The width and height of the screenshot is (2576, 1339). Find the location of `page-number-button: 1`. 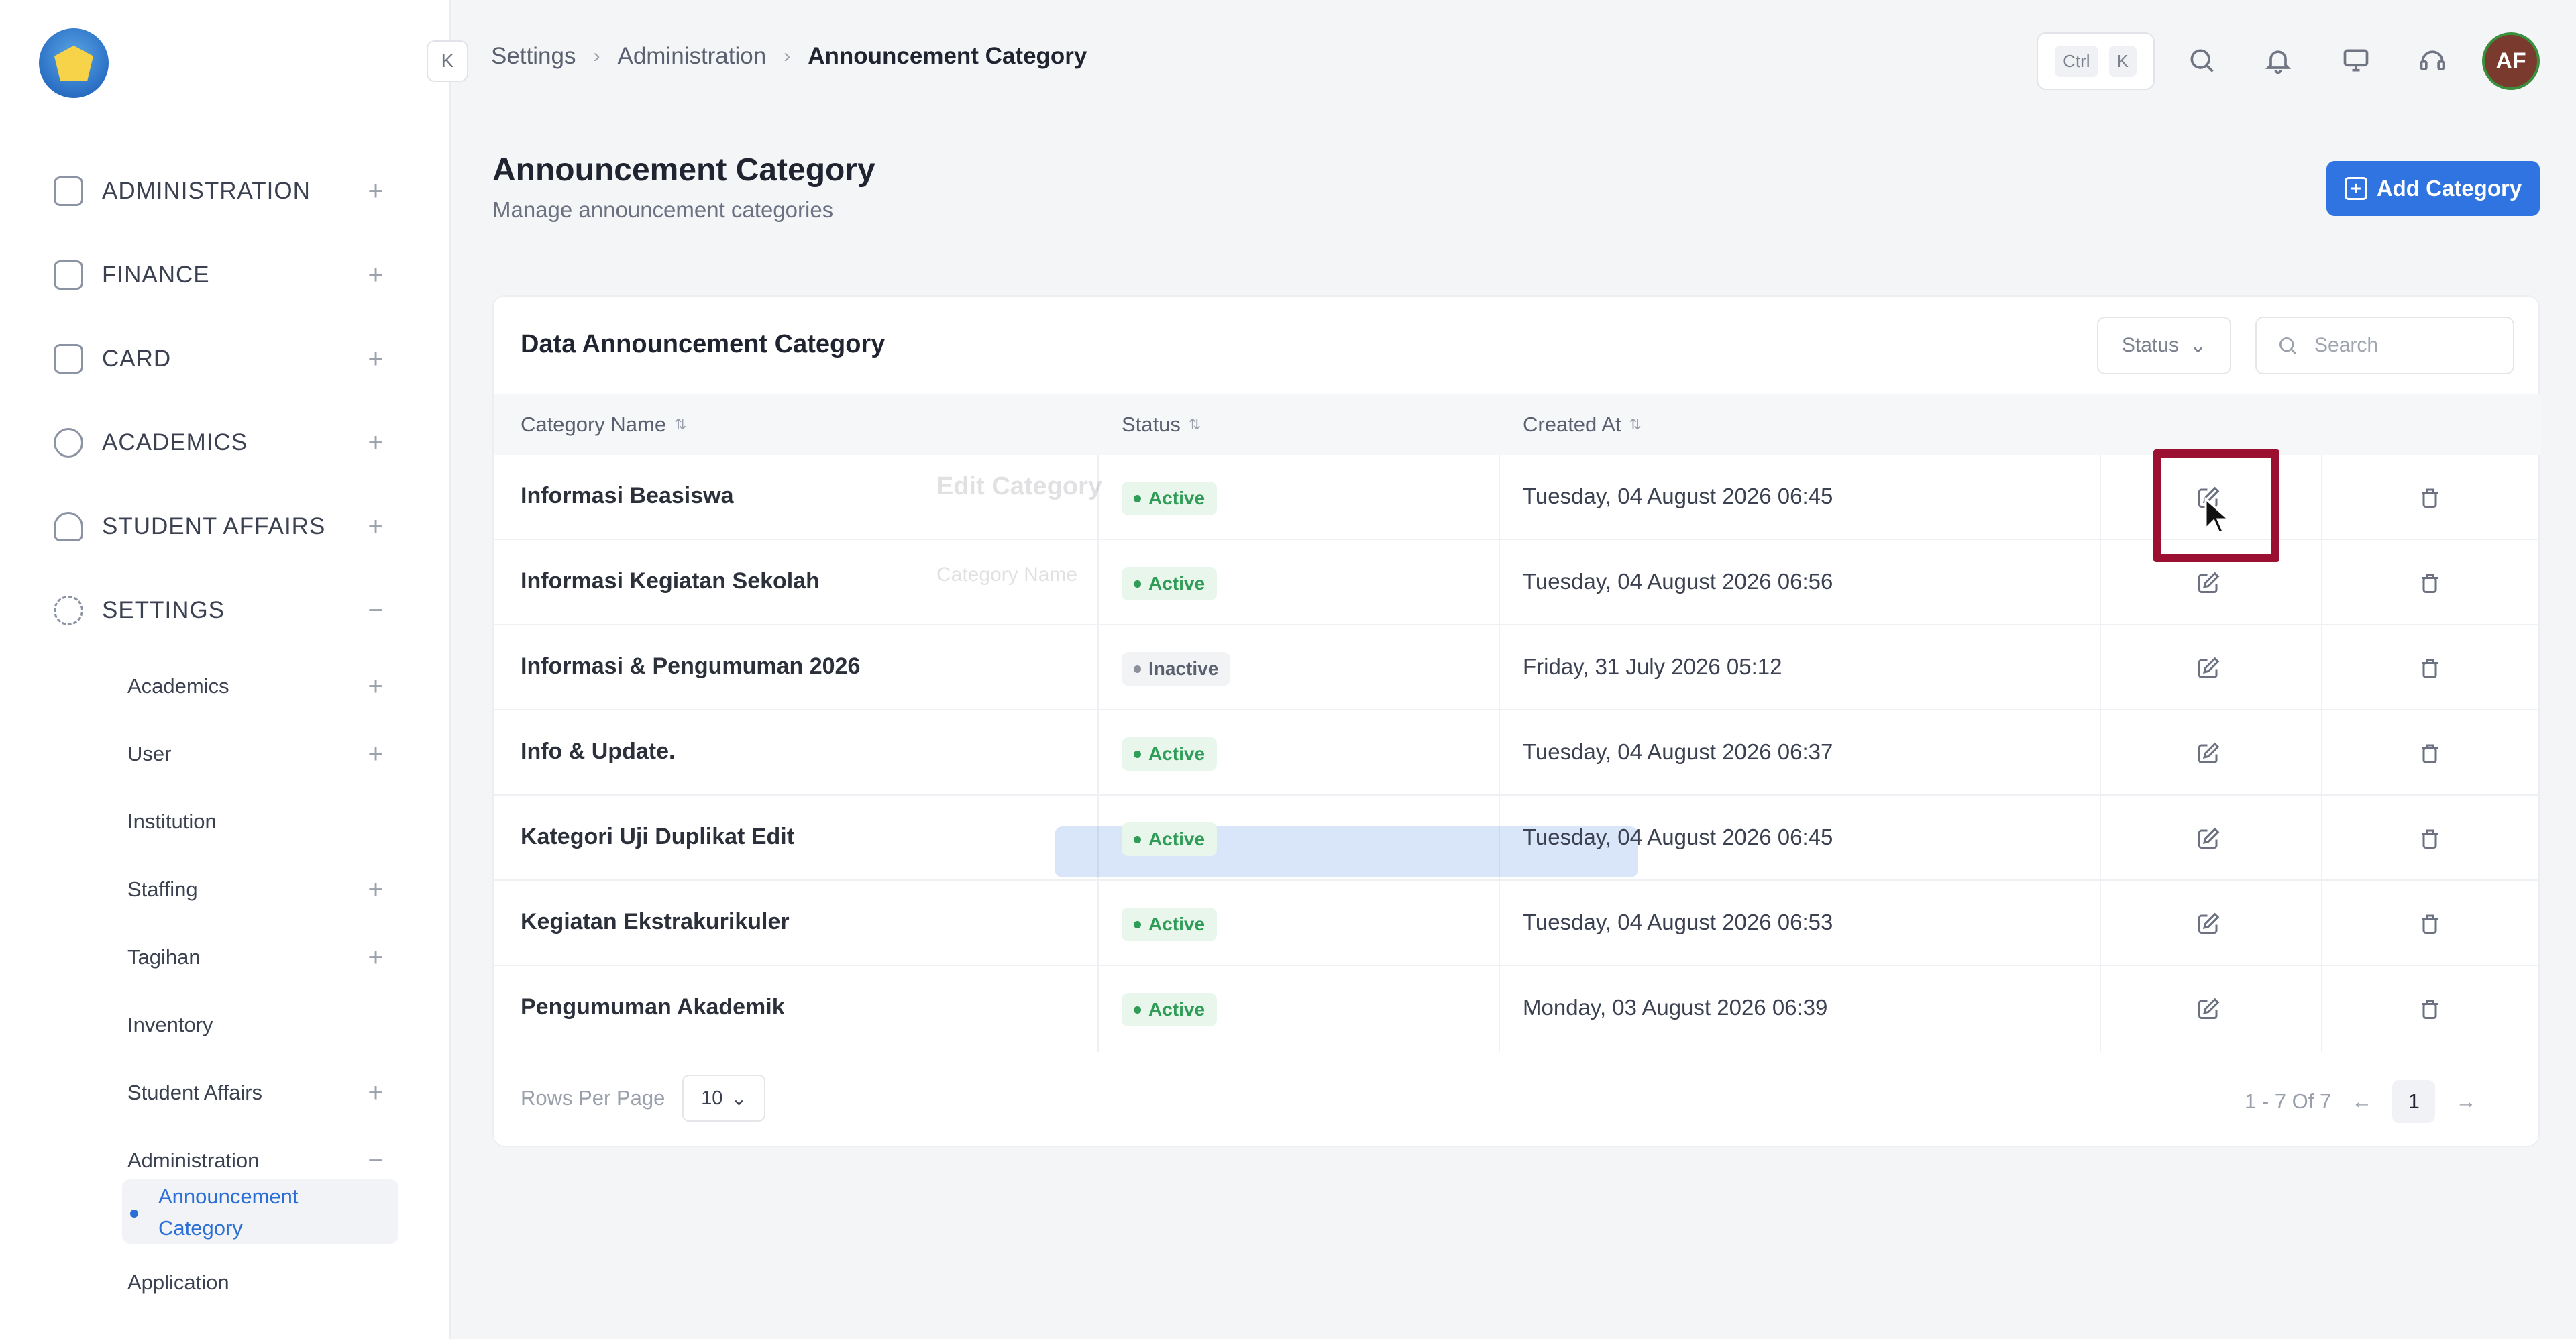

page-number-button: 1 is located at coordinates (2414, 1101).